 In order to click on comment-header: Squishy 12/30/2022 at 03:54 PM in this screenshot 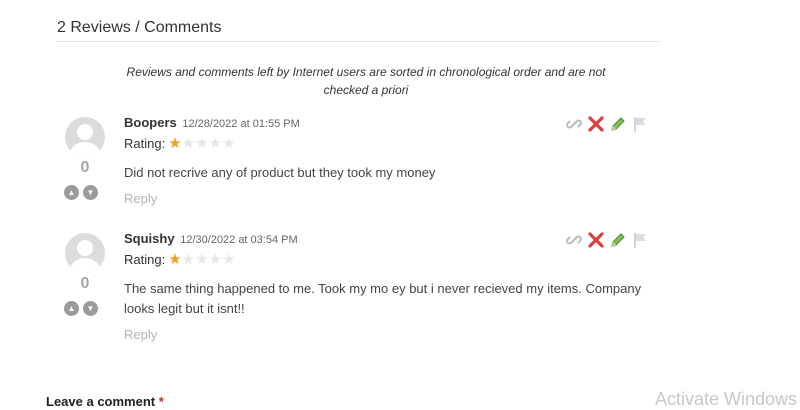, I will do `click(211, 238)`.